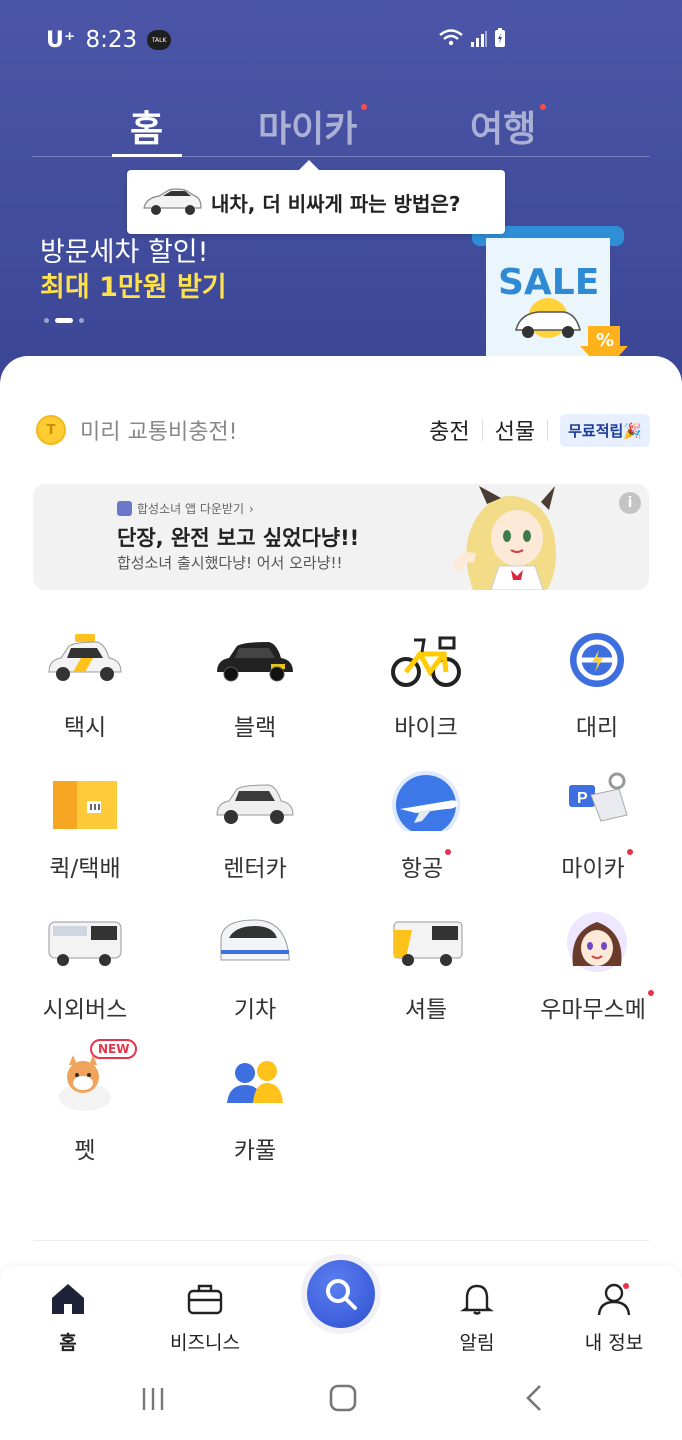 The width and height of the screenshot is (682, 1440). Describe the element at coordinates (614, 1318) in the screenshot. I see `nav-my-info: 내 정보` at that location.